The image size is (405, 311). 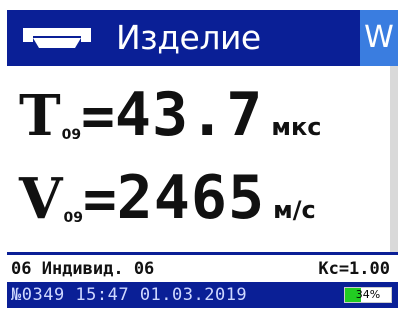 What do you see at coordinates (188, 37) in the screenshot?
I see `page-title: Изделие` at bounding box center [188, 37].